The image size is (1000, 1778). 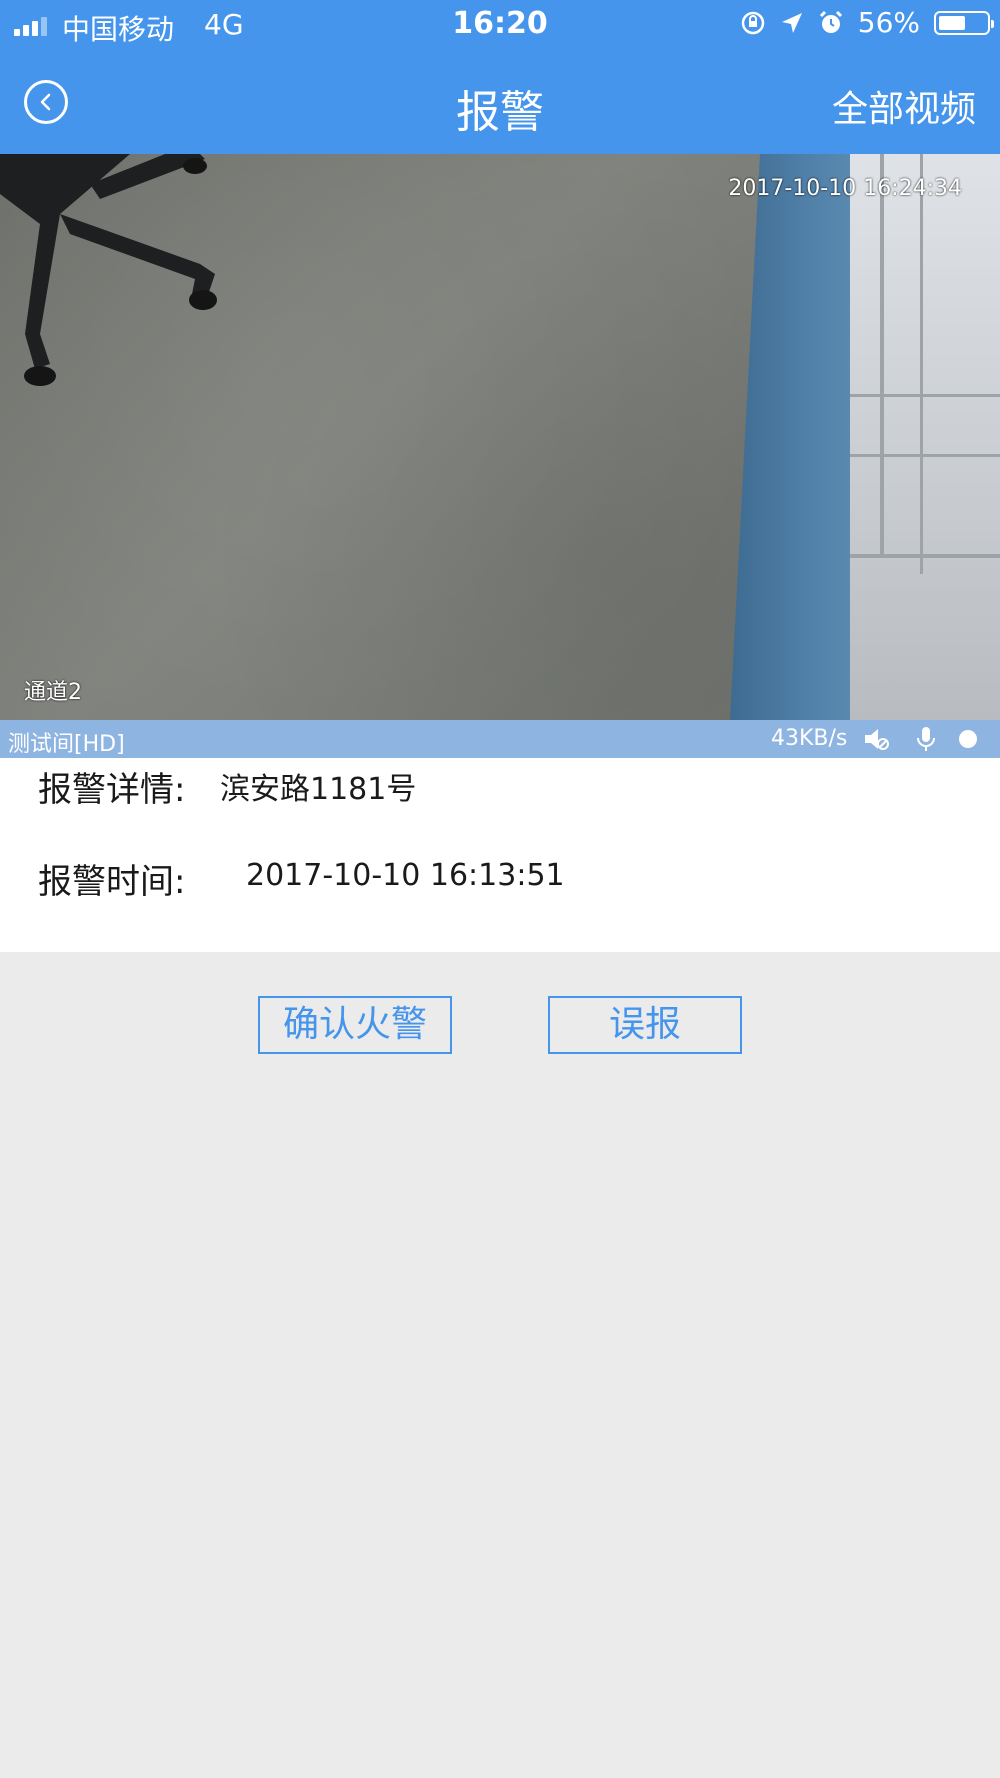 I want to click on alarm-detail-label: 报警详情:, so click(x=112, y=790).